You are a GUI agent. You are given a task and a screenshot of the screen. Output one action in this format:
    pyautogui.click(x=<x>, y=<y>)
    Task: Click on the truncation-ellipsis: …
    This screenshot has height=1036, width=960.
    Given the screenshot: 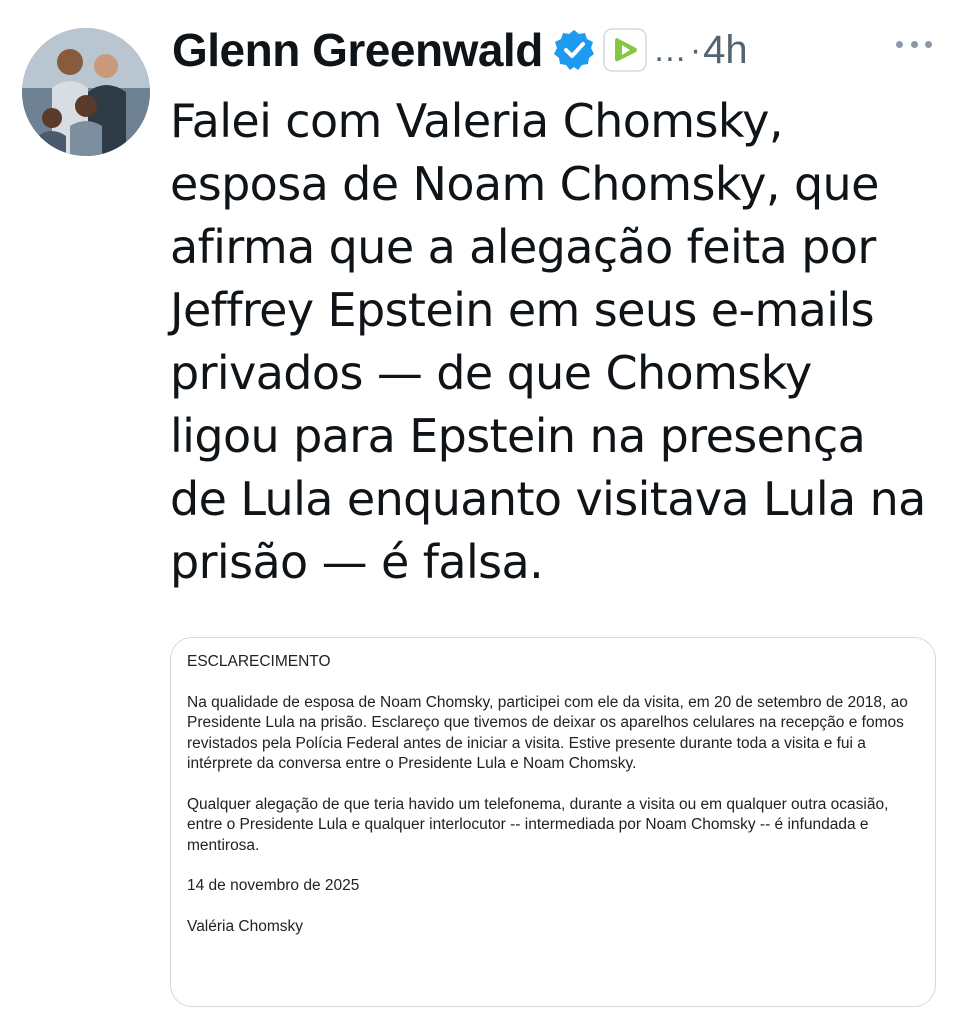 What is the action you would take?
    pyautogui.click(x=670, y=49)
    